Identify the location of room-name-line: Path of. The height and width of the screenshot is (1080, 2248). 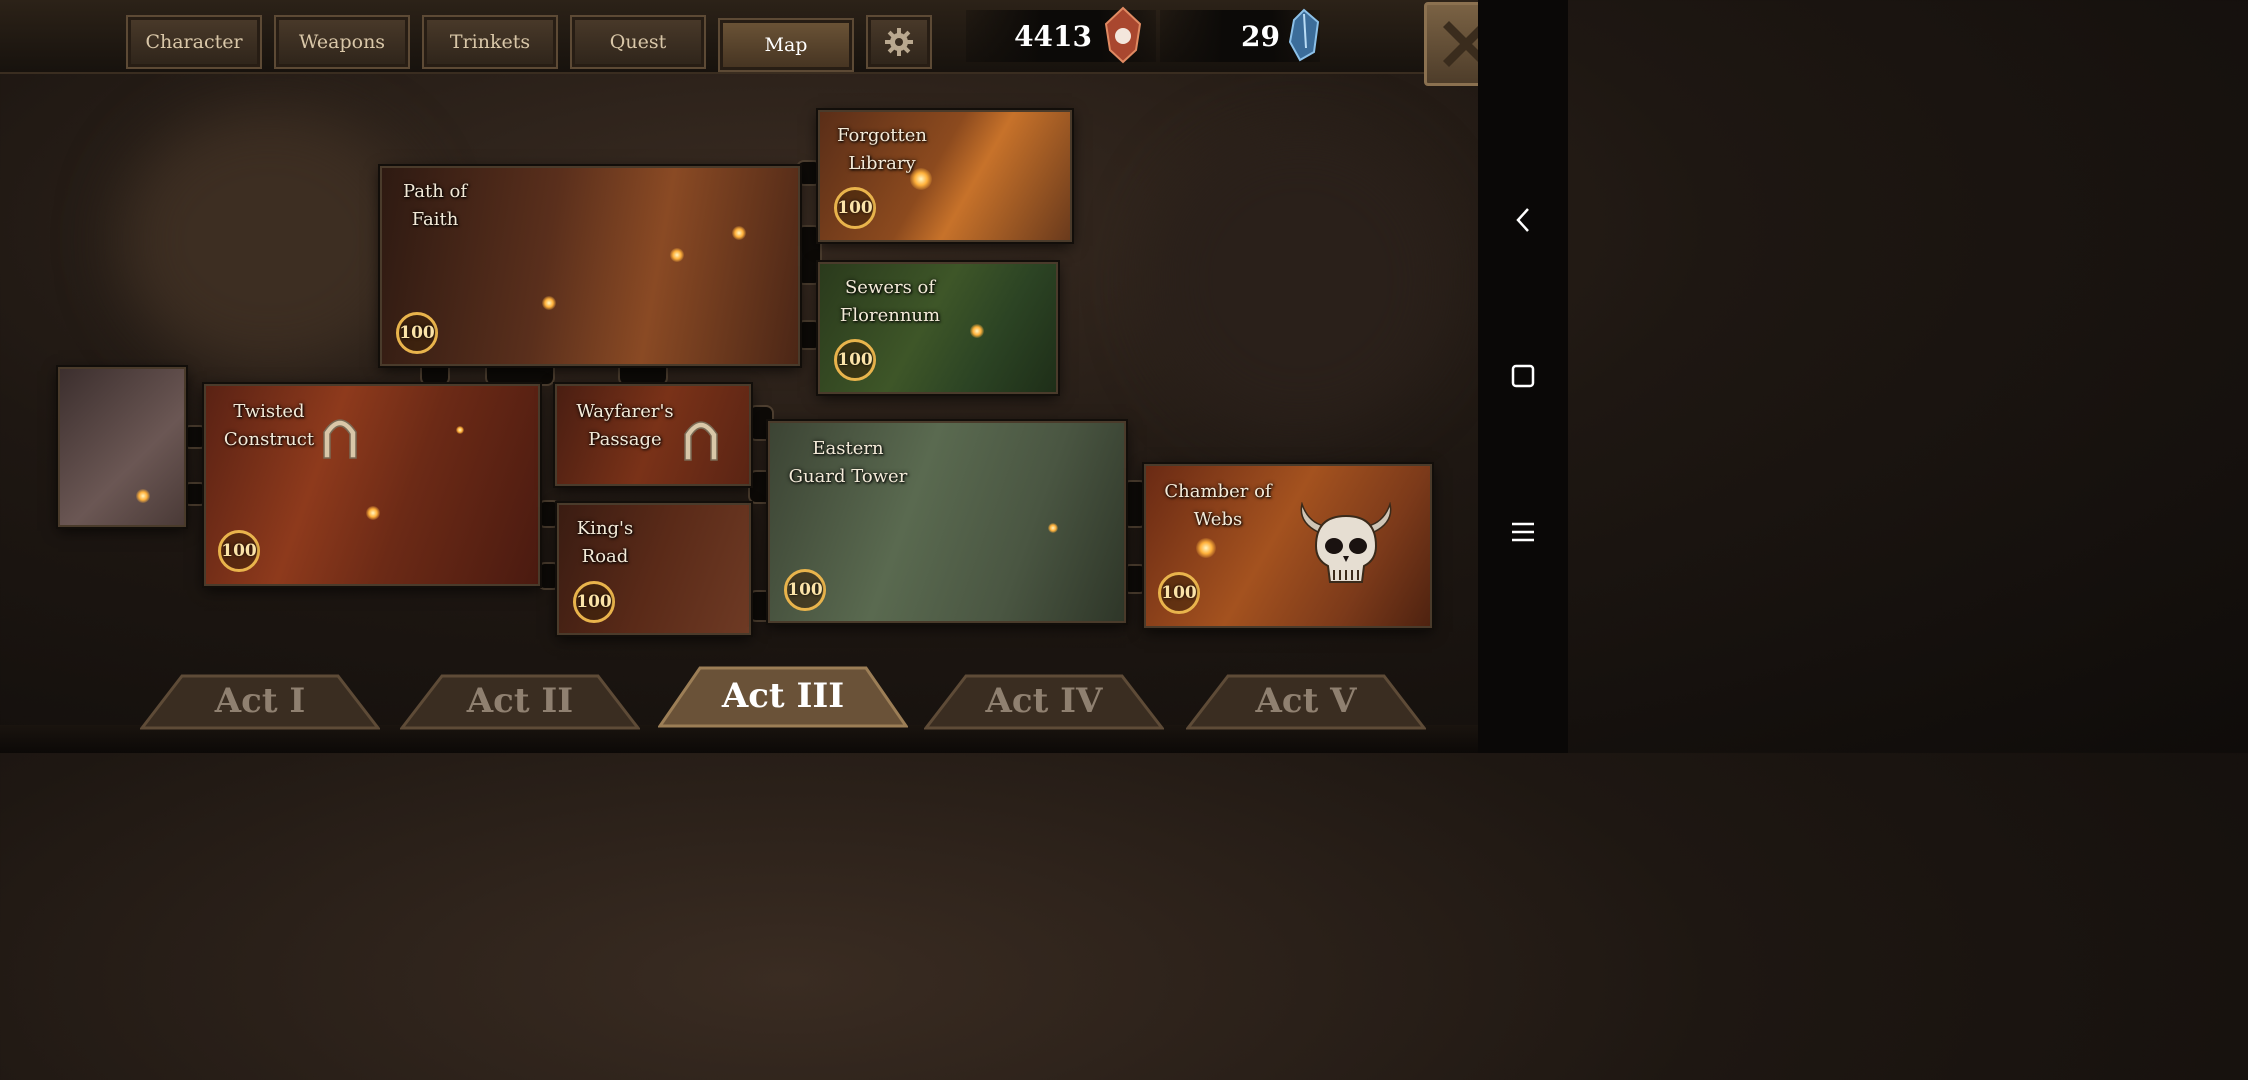
(435, 191).